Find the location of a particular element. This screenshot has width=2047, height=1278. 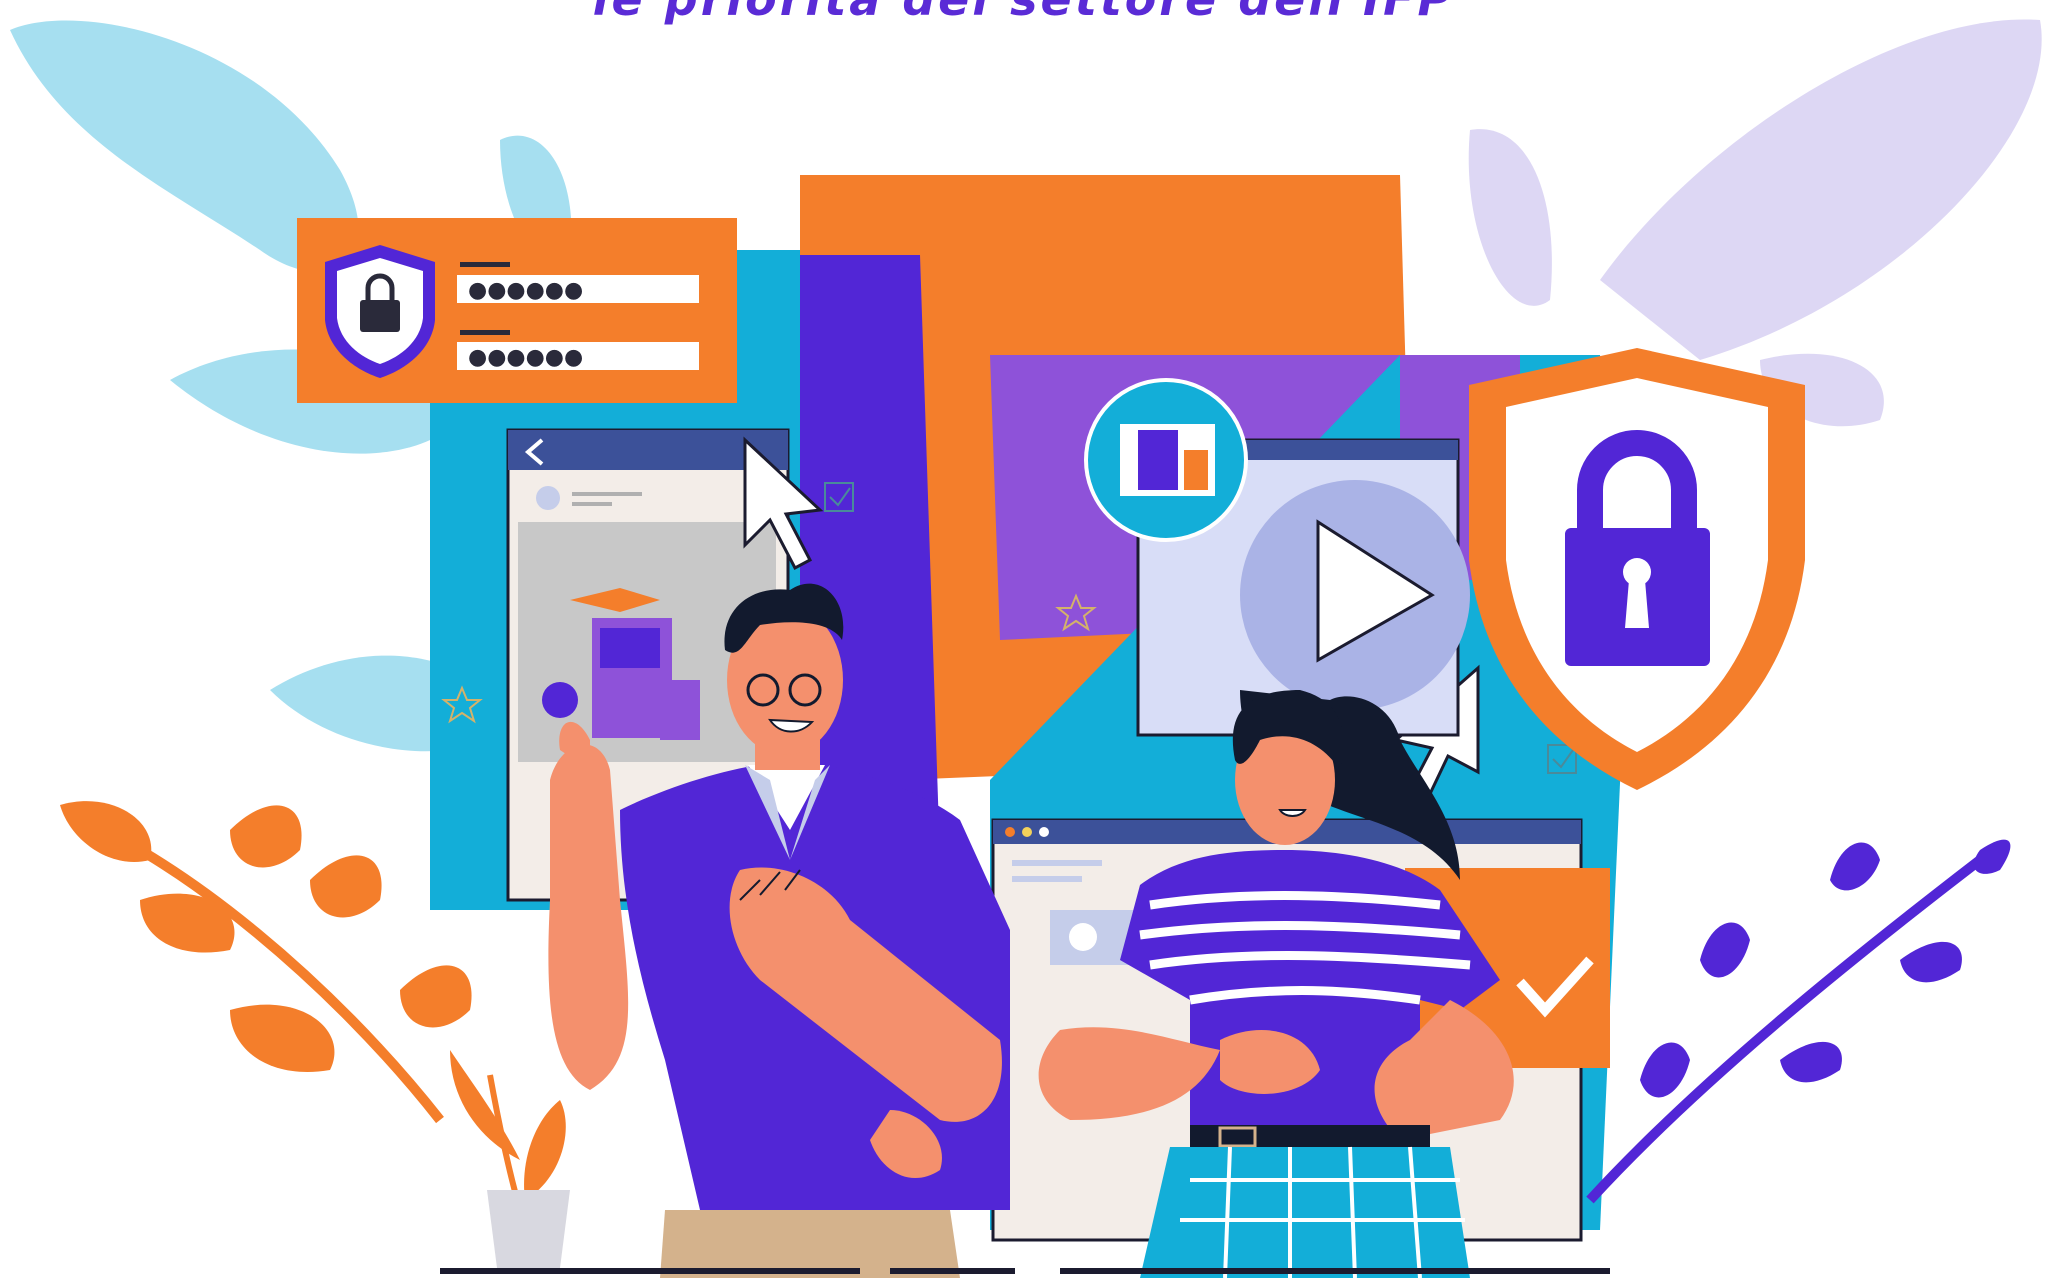

password-field-1: ●●●●●● is located at coordinates (525, 290).